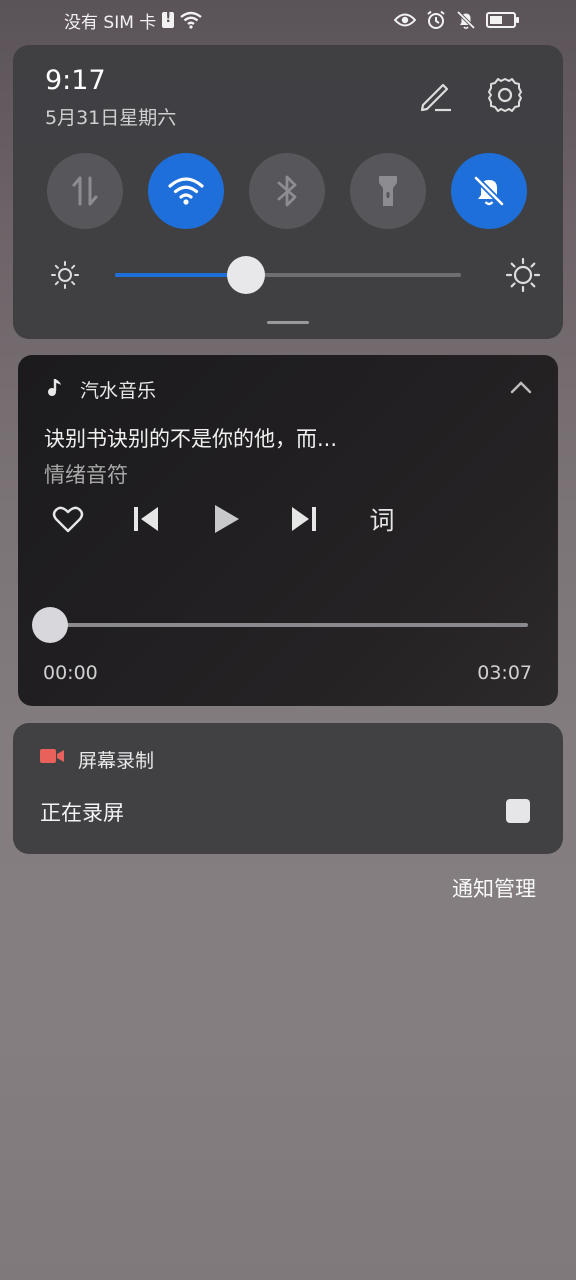 The image size is (576, 1280). Describe the element at coordinates (54, 387) in the screenshot. I see `music-note-icon` at that location.